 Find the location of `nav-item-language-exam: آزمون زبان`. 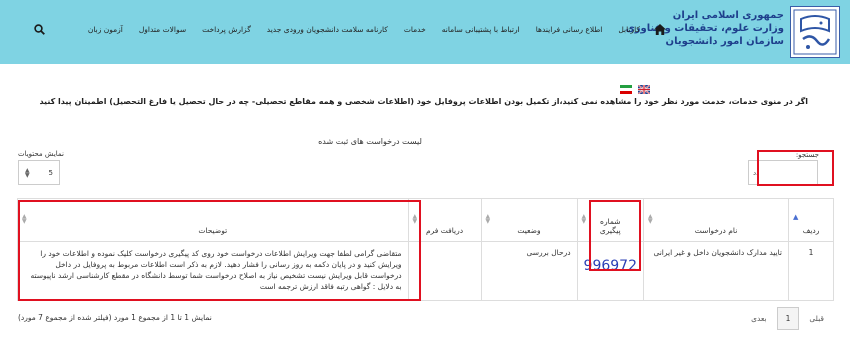

nav-item-language-exam: آزمون زبان is located at coordinates (105, 29).